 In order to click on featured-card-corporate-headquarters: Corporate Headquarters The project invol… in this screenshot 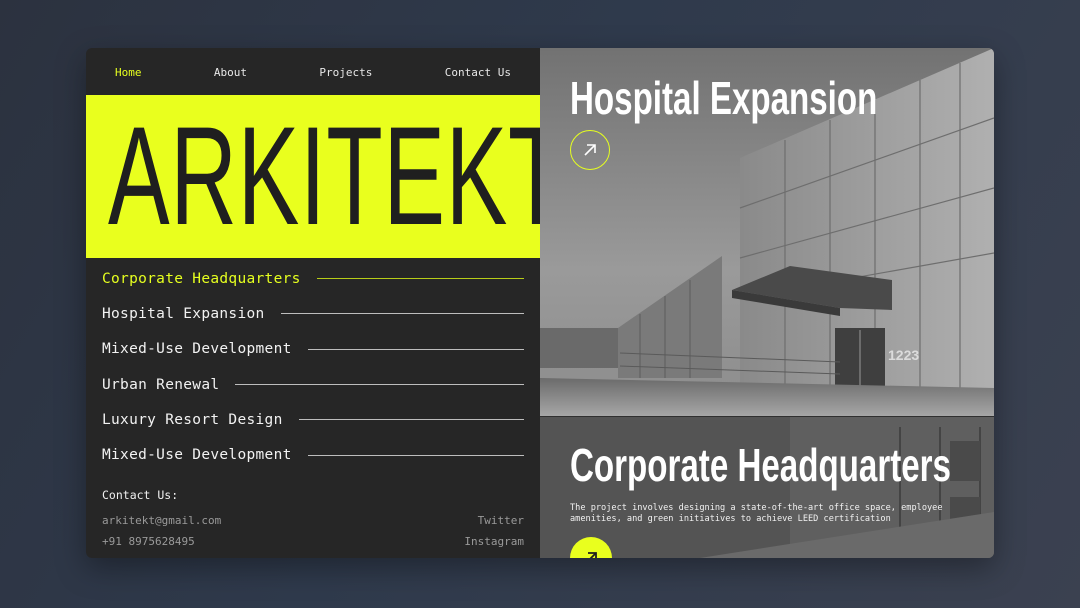, I will do `click(767, 487)`.